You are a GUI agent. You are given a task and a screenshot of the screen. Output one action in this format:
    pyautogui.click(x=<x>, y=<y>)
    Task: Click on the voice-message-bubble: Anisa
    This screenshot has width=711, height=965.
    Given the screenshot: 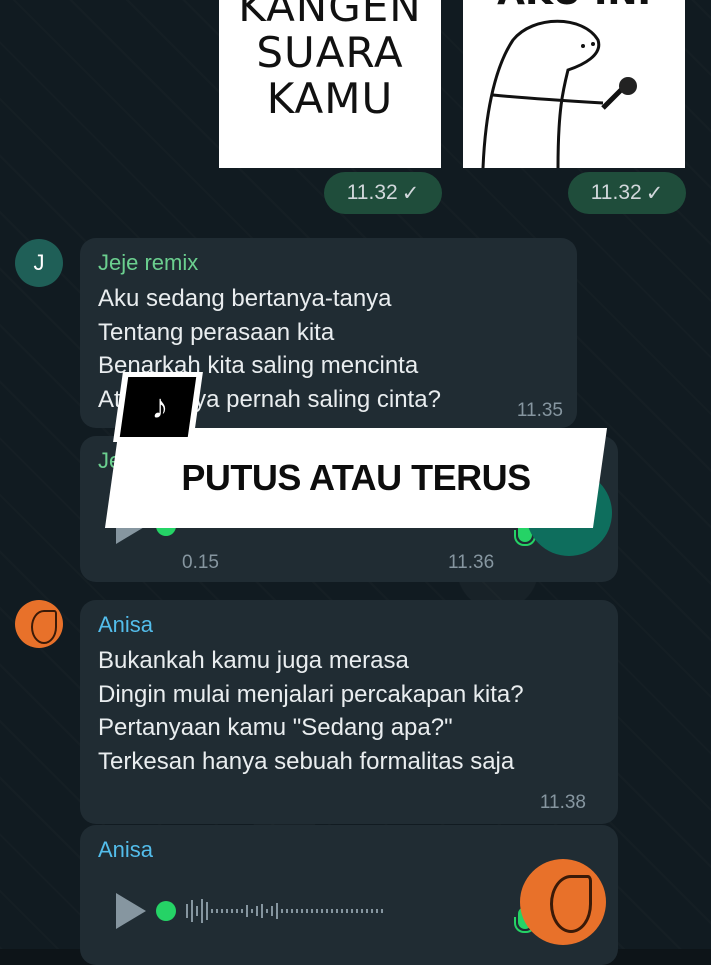 What is the action you would take?
    pyautogui.click(x=349, y=895)
    